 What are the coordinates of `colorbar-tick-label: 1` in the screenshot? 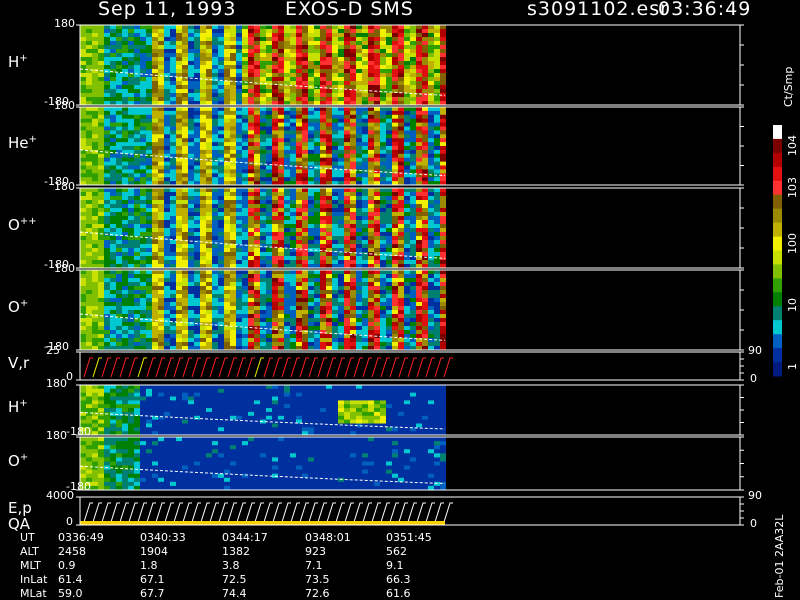 It's located at (792, 366).